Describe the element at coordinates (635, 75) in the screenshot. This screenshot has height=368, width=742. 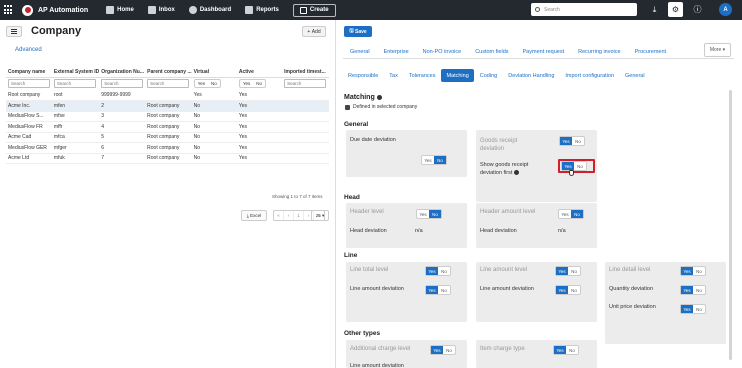
I see `subtab-general: General` at that location.